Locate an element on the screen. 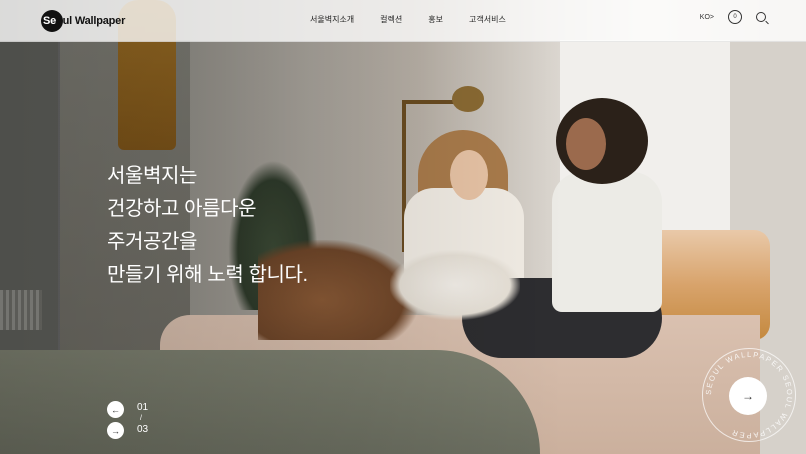 The height and width of the screenshot is (454, 806). nav-item-collection: 컬렉션 is located at coordinates (391, 19).